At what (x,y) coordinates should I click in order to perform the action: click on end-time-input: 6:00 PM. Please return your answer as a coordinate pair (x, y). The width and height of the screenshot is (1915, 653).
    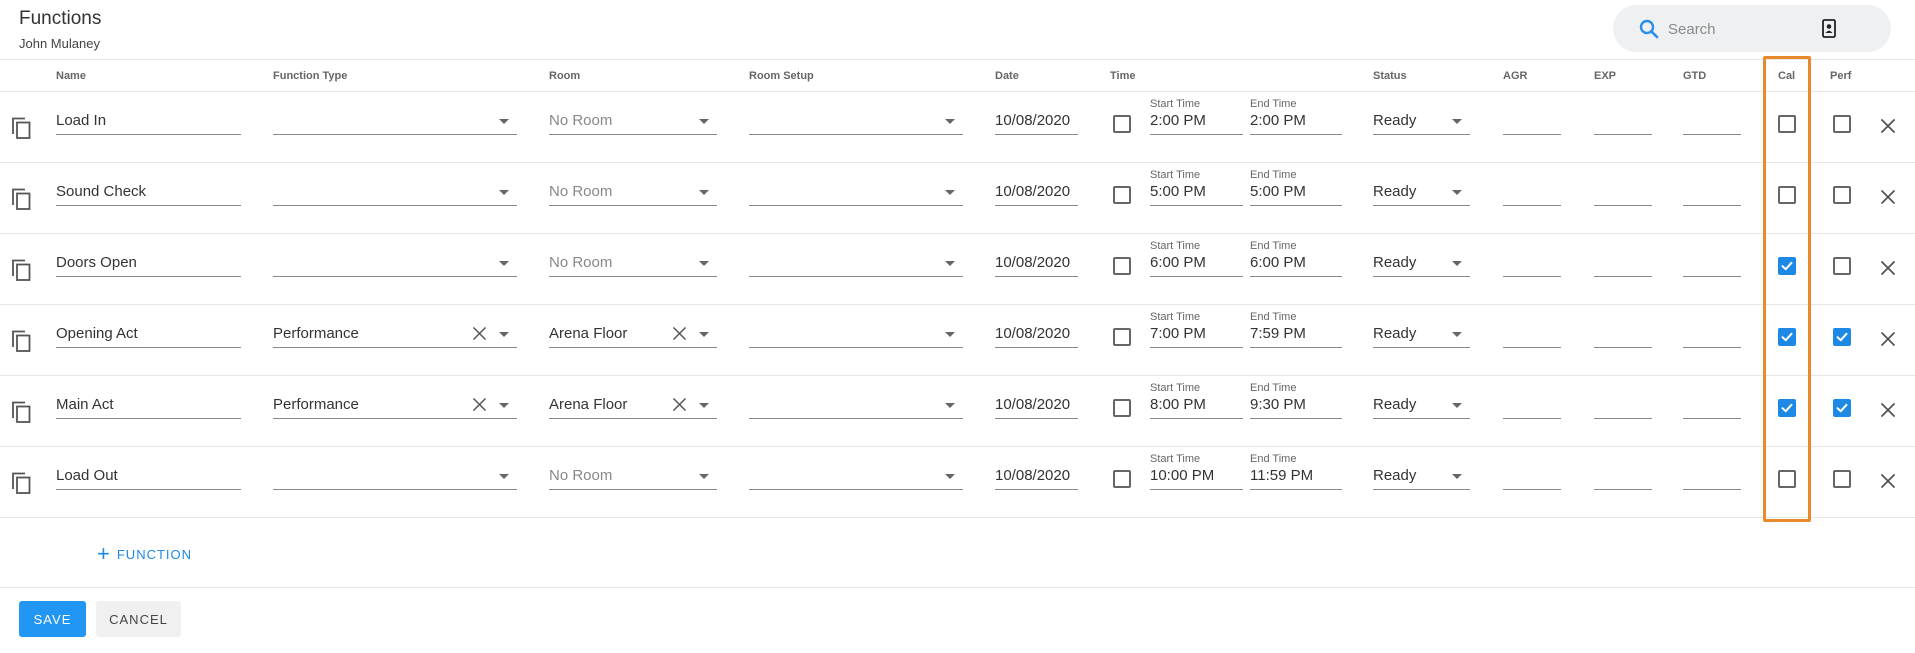
    Looking at the image, I should click on (1296, 262).